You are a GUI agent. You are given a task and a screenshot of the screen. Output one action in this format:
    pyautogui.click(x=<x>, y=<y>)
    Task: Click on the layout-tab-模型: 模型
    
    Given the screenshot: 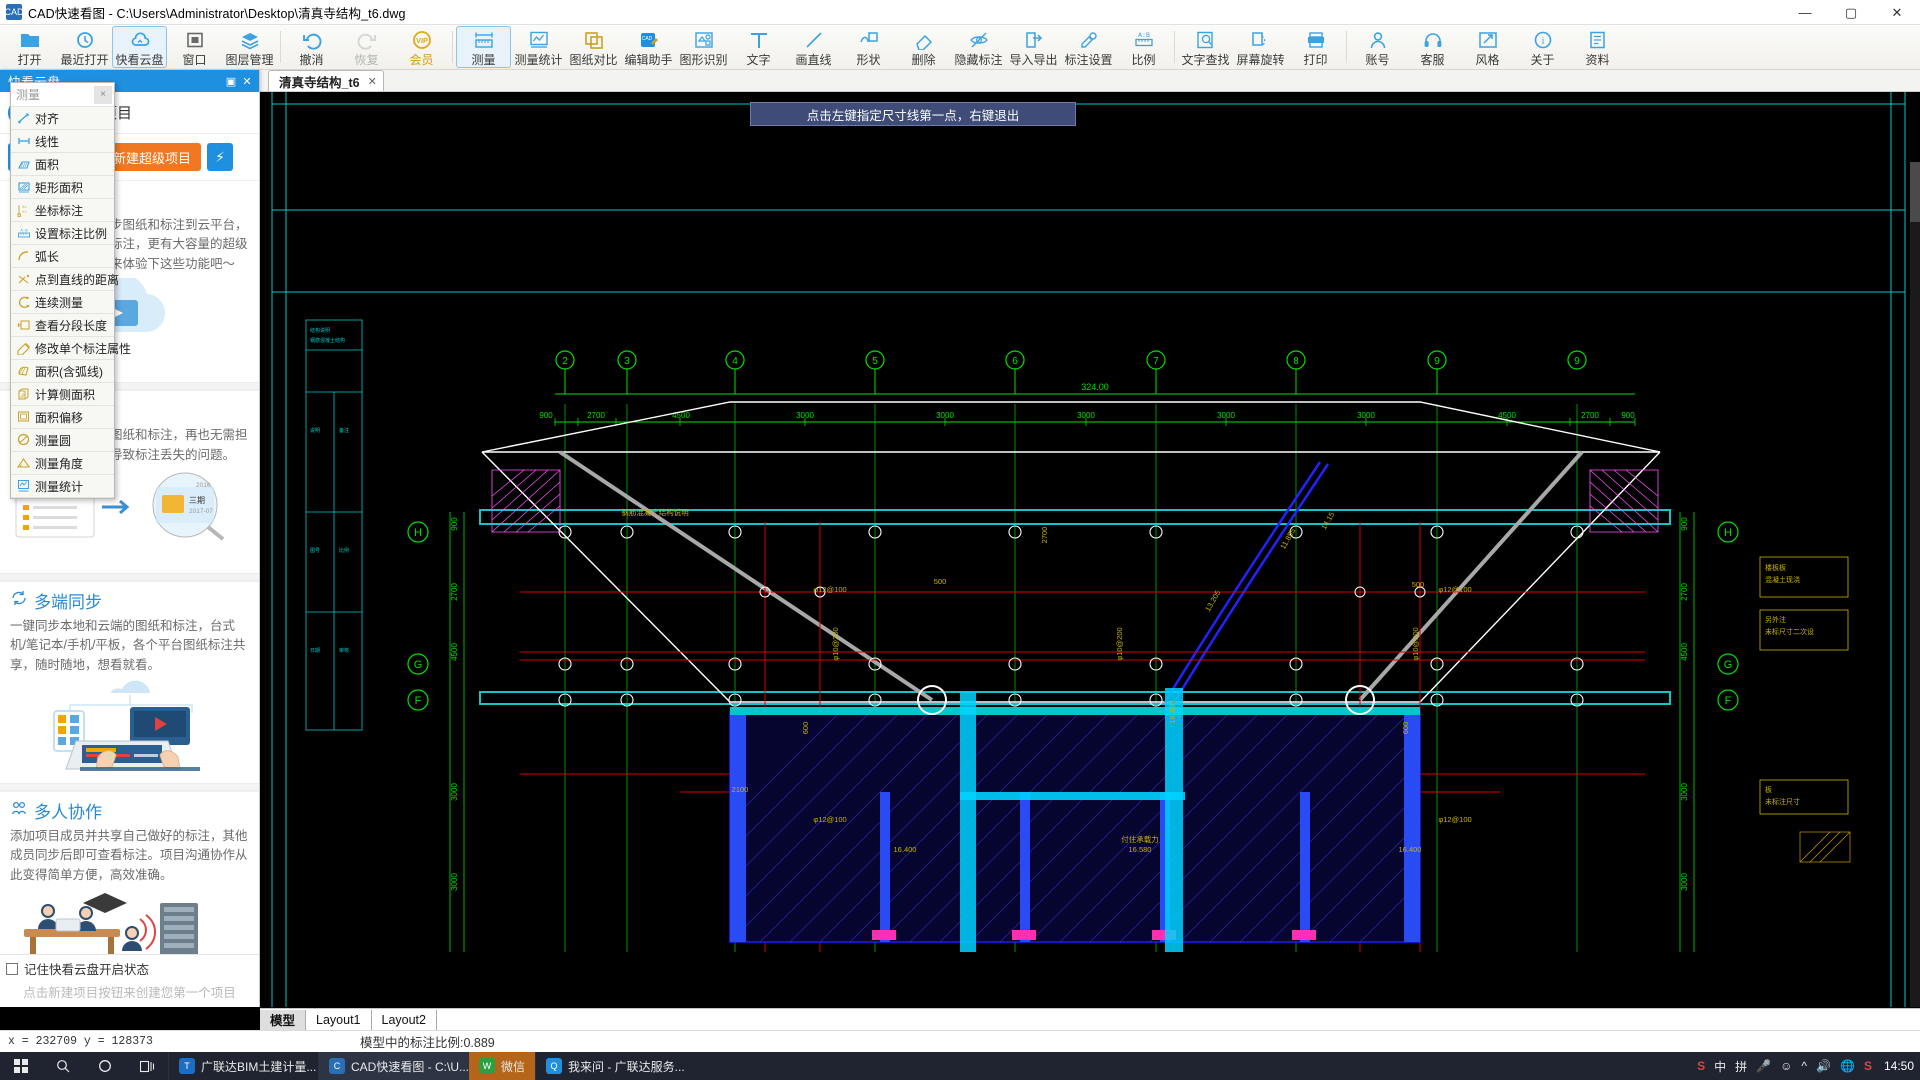 What is the action you would take?
    pyautogui.click(x=283, y=1019)
    